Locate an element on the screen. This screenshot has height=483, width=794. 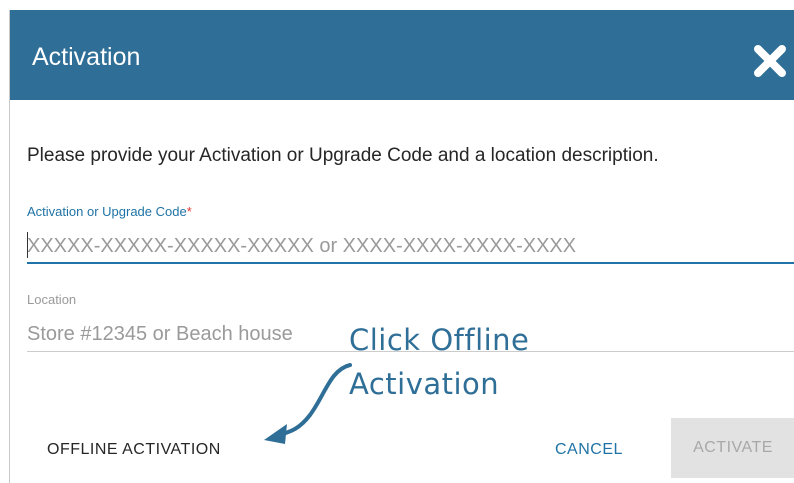
code-field-label: Activation or Upgrade Code* is located at coordinates (109, 212).